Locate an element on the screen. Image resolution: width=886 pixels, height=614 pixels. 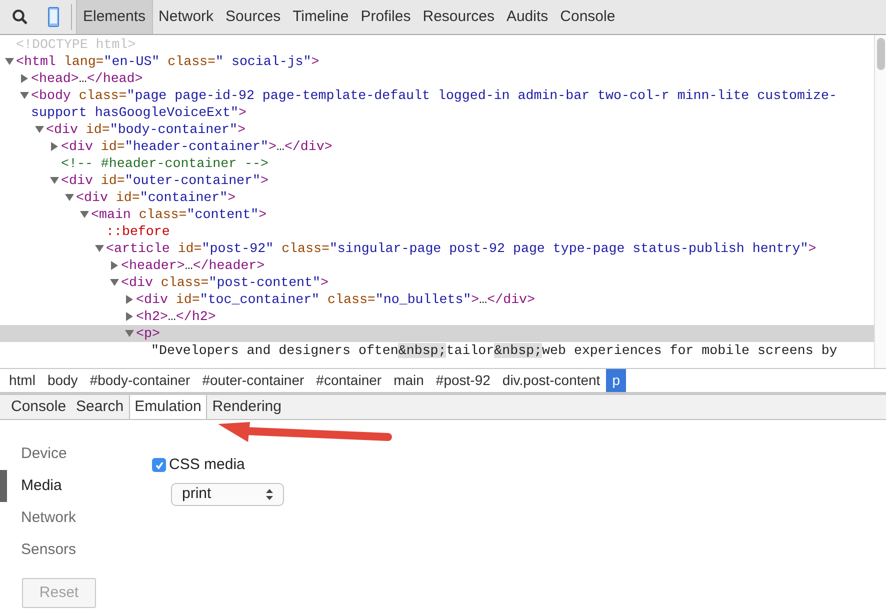
tree-row: <p> is located at coordinates (437, 333).